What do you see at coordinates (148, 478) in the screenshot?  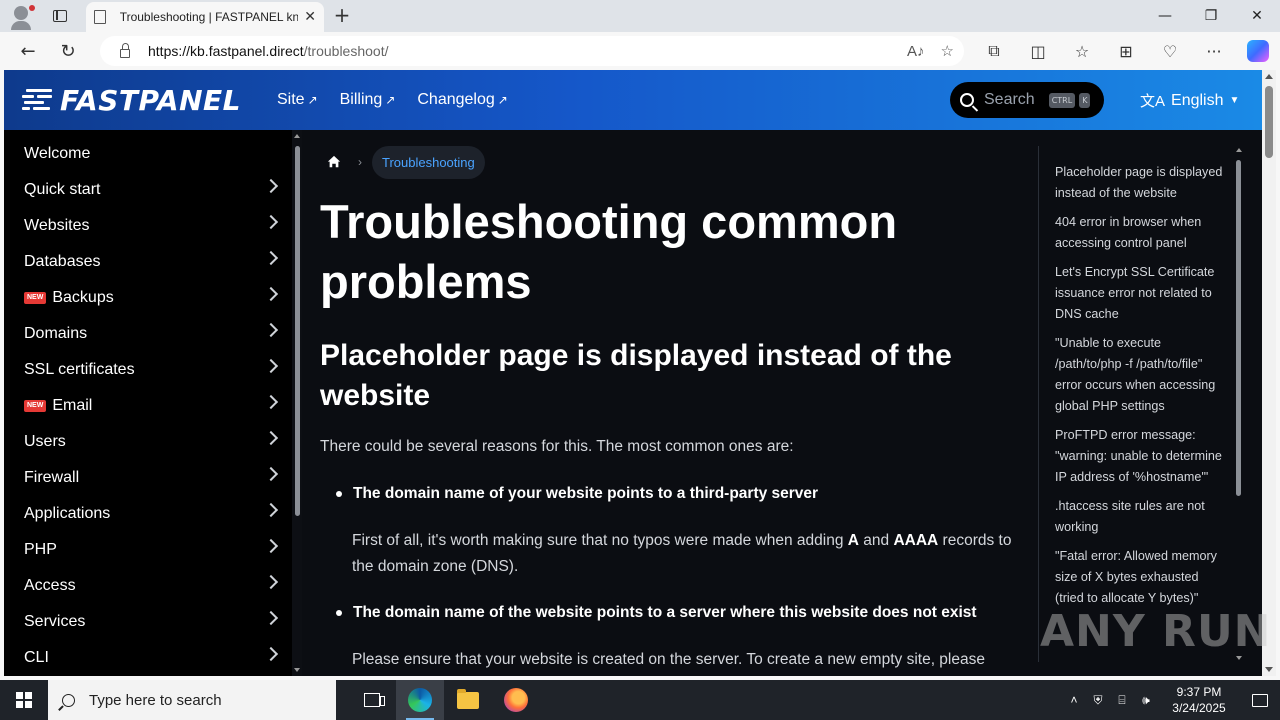 I see `sidebar-item-firewall: Firewall` at bounding box center [148, 478].